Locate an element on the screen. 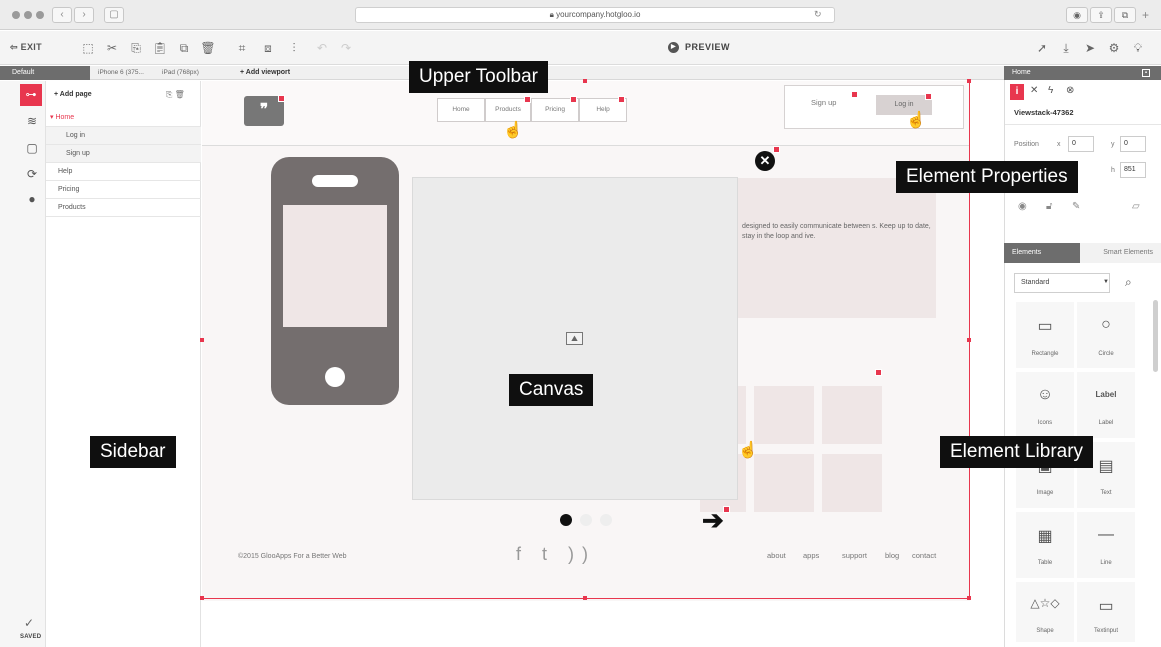  duplicate-icon: ⧉ is located at coordinates (184, 48).